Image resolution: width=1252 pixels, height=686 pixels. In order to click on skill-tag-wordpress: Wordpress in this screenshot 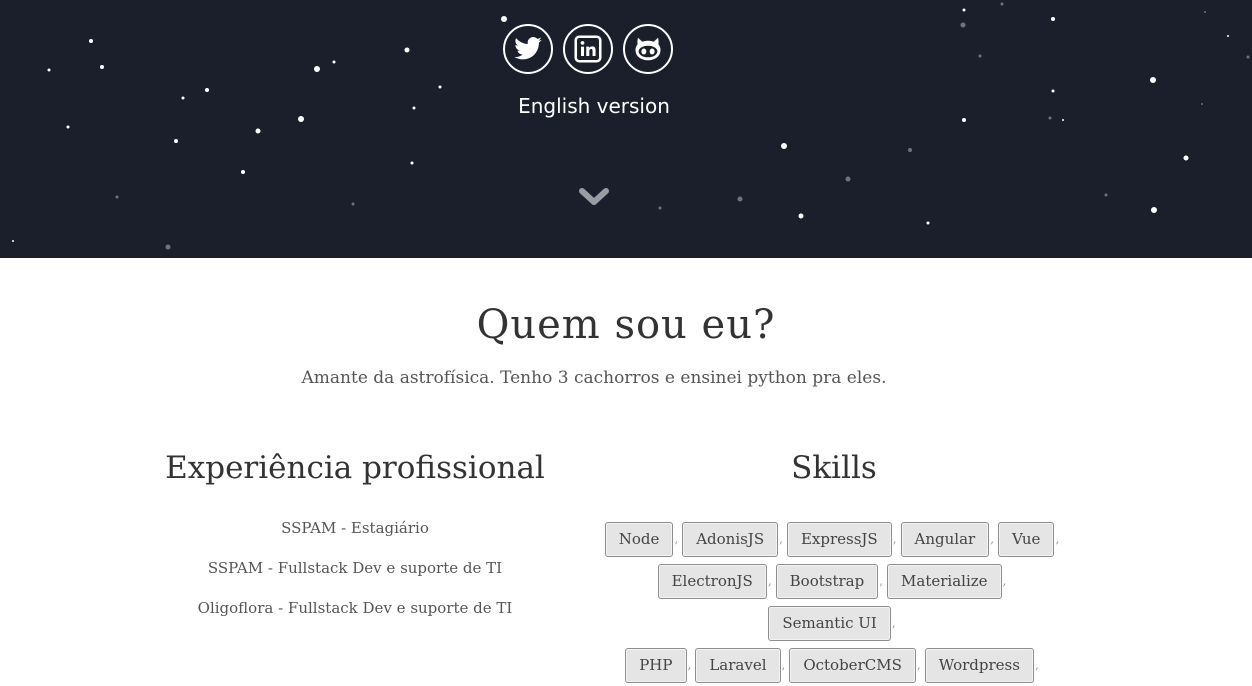, I will do `click(979, 665)`.